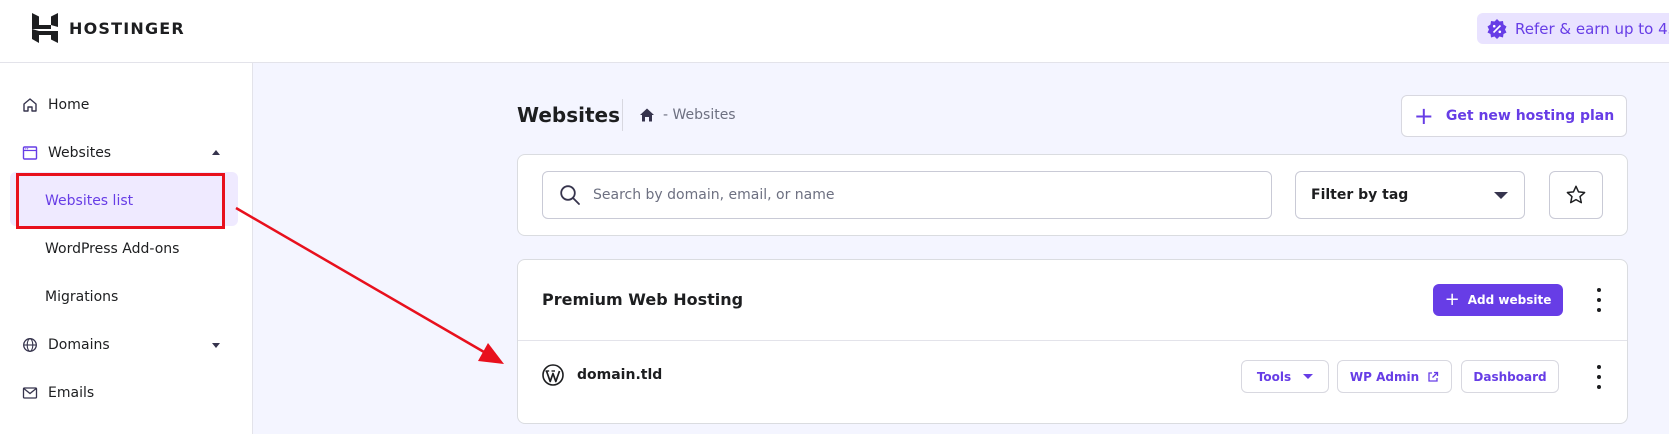  I want to click on sidebar-item-label: Domains, so click(79, 345).